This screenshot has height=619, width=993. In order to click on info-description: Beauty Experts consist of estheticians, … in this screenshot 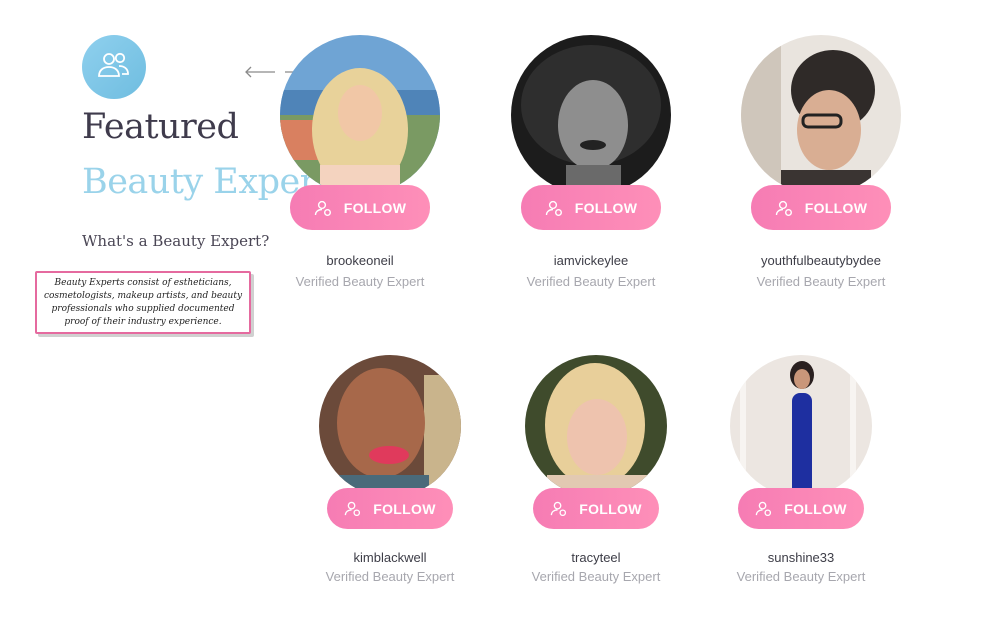, I will do `click(143, 302)`.